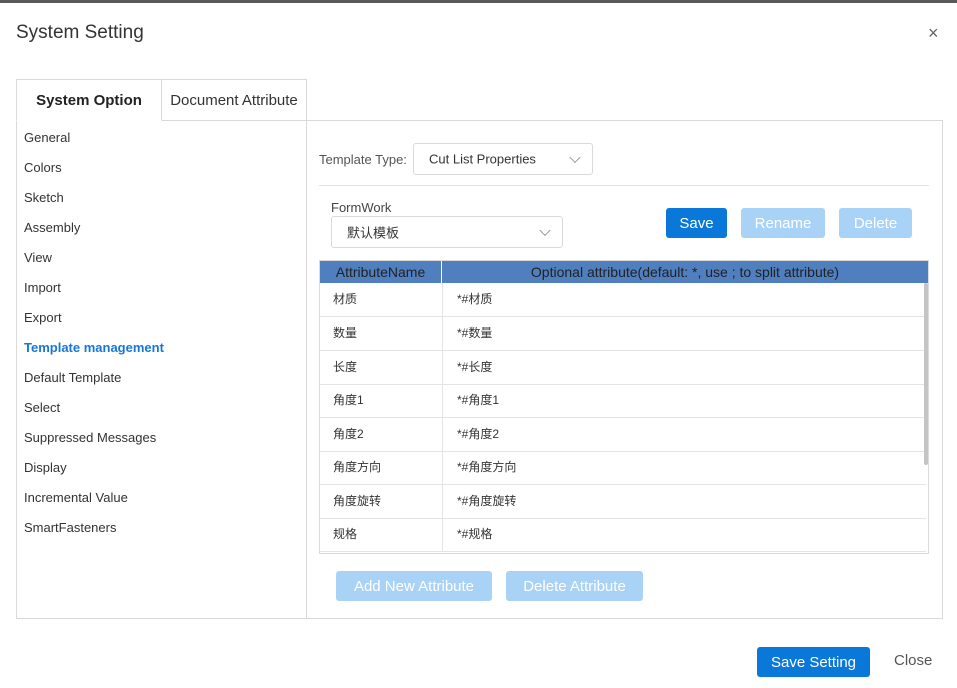 The height and width of the screenshot is (688, 957). Describe the element at coordinates (363, 159) in the screenshot. I see `template-type-label: Template Type:` at that location.